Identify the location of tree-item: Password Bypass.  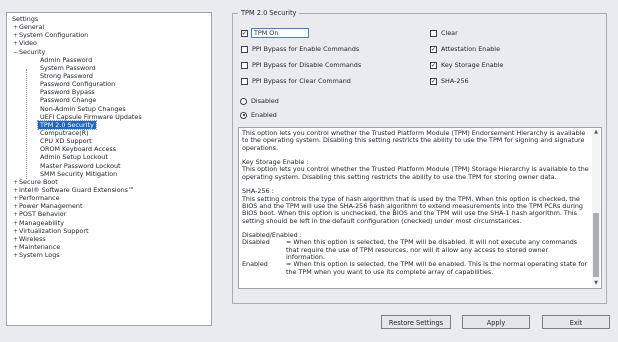
(110, 92).